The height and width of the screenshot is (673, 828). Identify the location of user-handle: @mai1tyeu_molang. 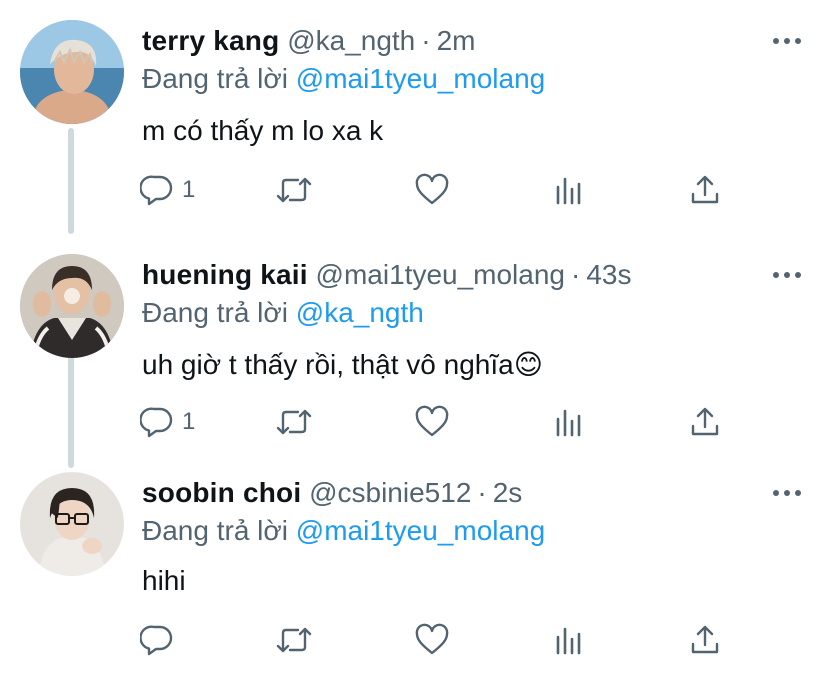
(440, 274).